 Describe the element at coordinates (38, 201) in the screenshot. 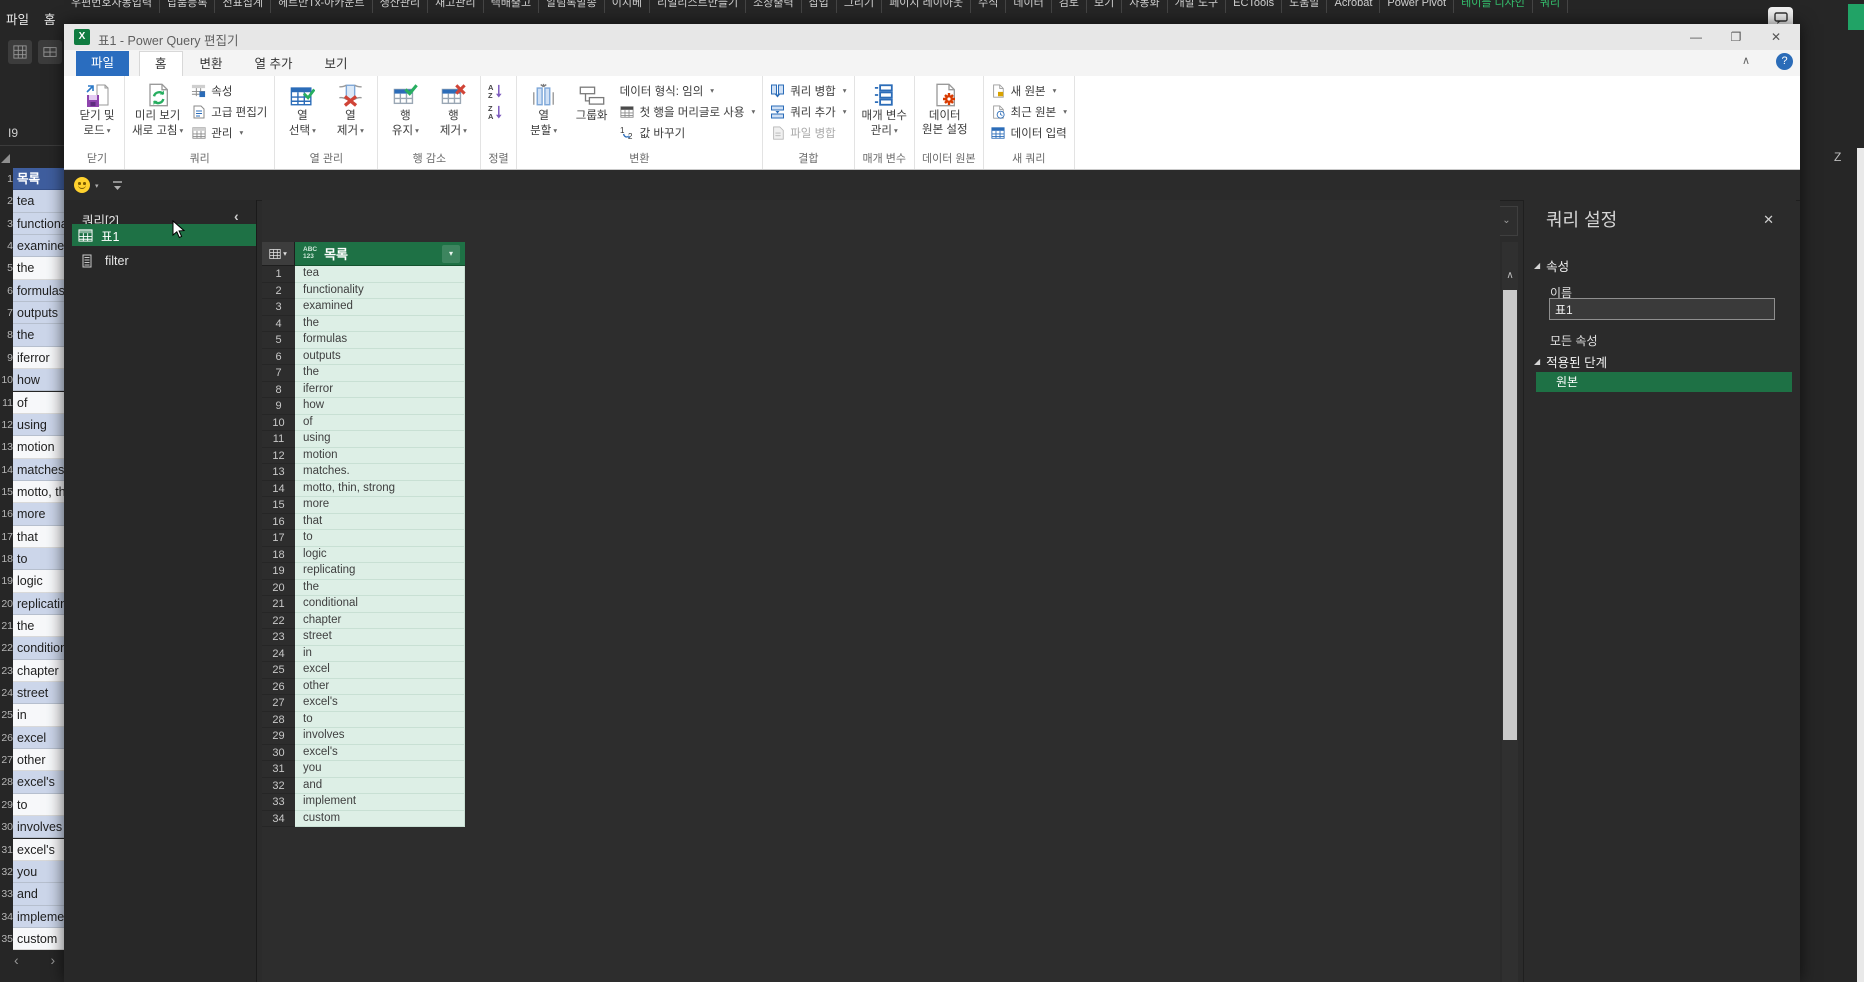

I see `excel-cell: tea` at that location.